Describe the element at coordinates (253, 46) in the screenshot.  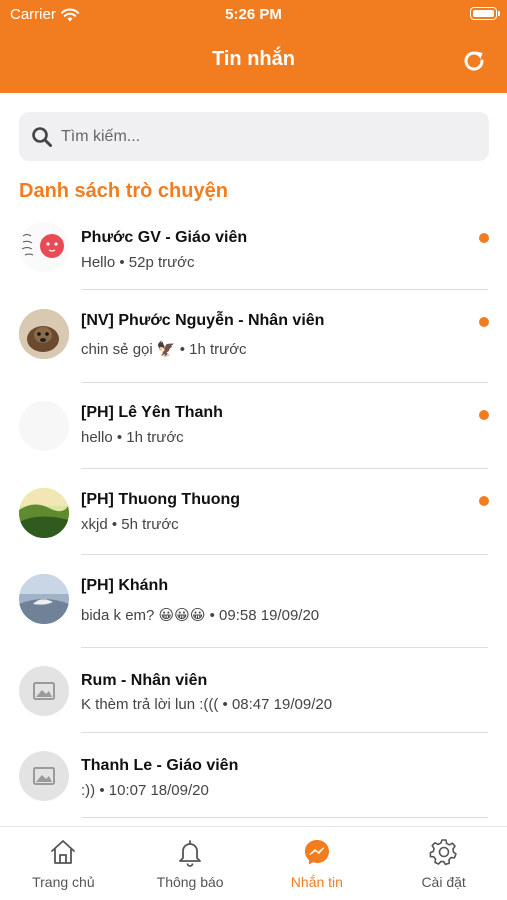
I see `app-header: Carrier 5:26 PM Tin nhắn` at that location.